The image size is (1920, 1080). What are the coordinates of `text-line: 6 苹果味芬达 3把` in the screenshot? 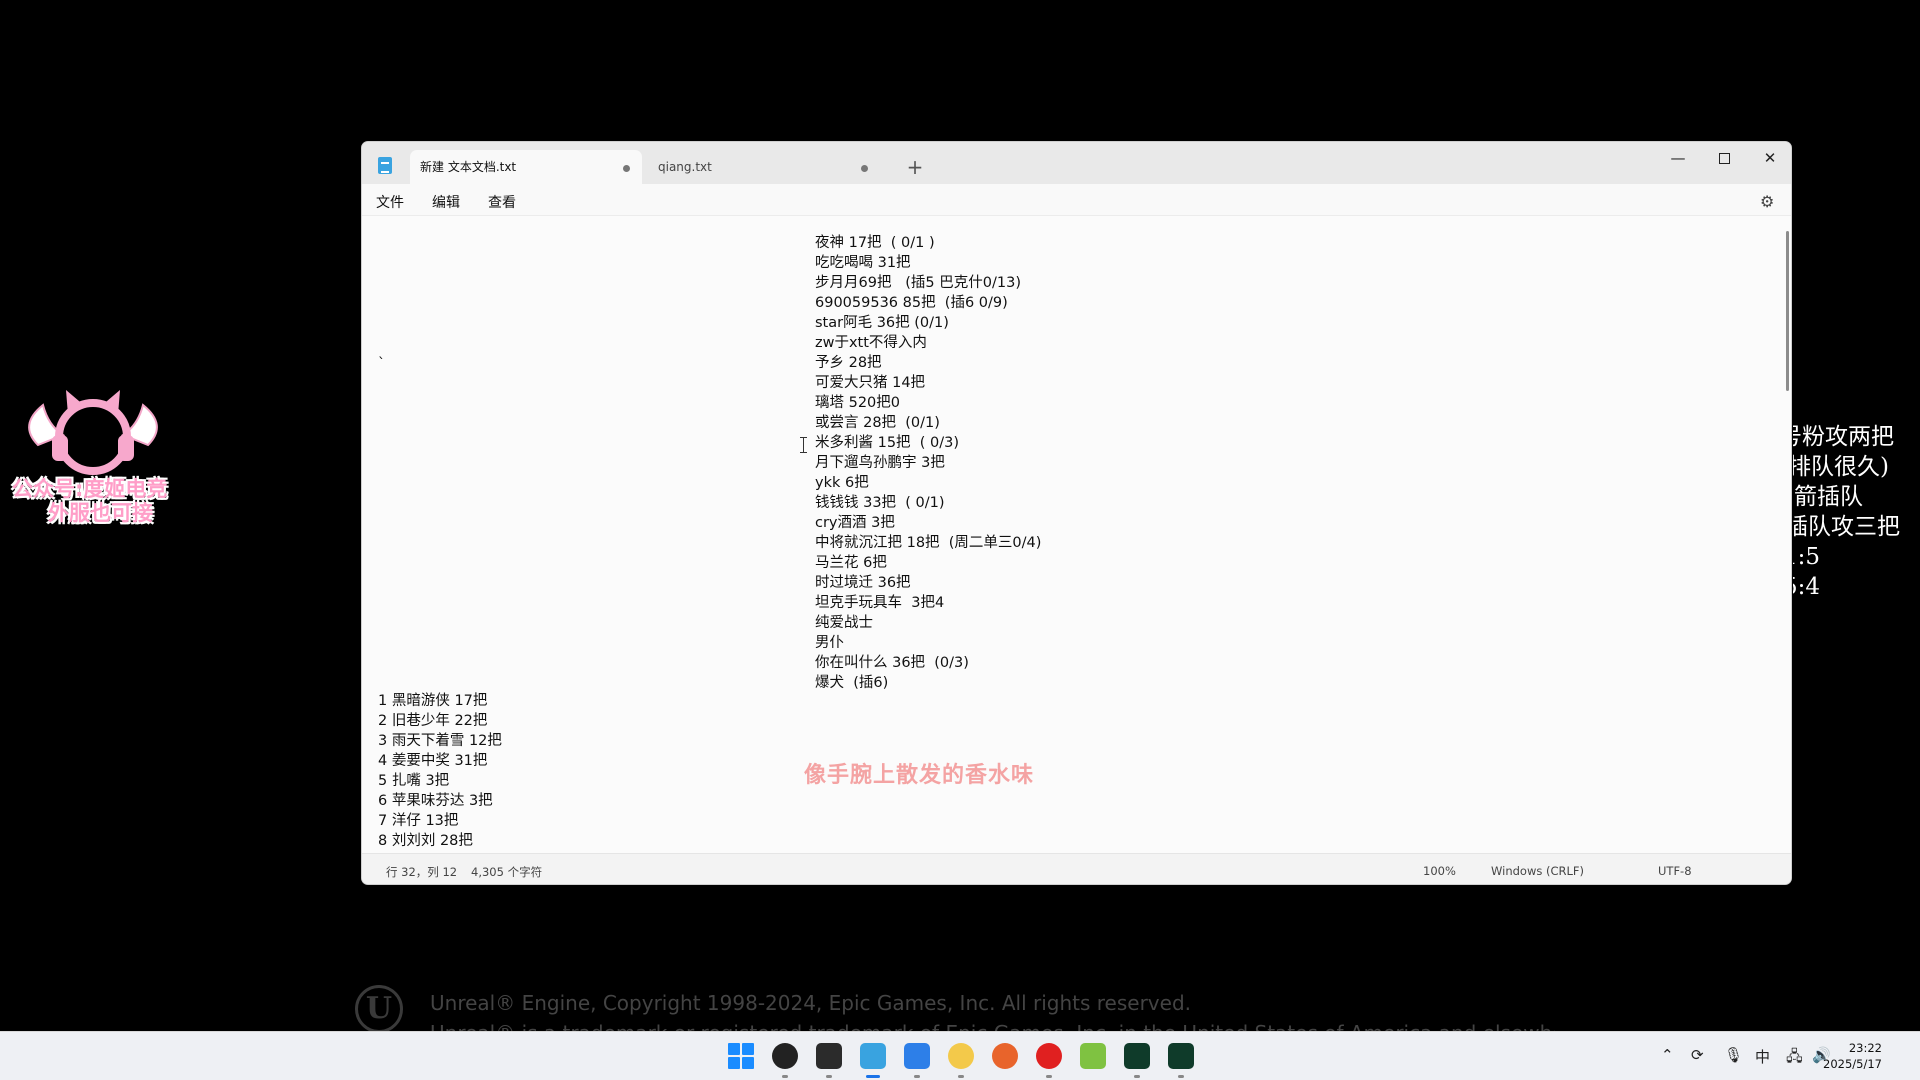 It's located at (435, 801).